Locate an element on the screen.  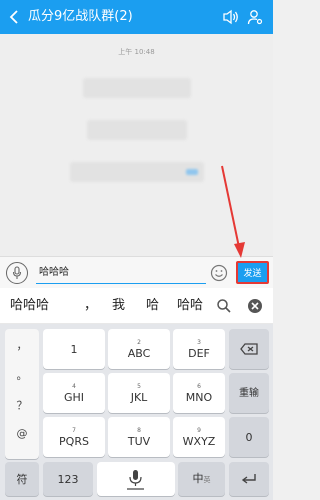
punct-key: ？ is located at coordinates (22, 405).